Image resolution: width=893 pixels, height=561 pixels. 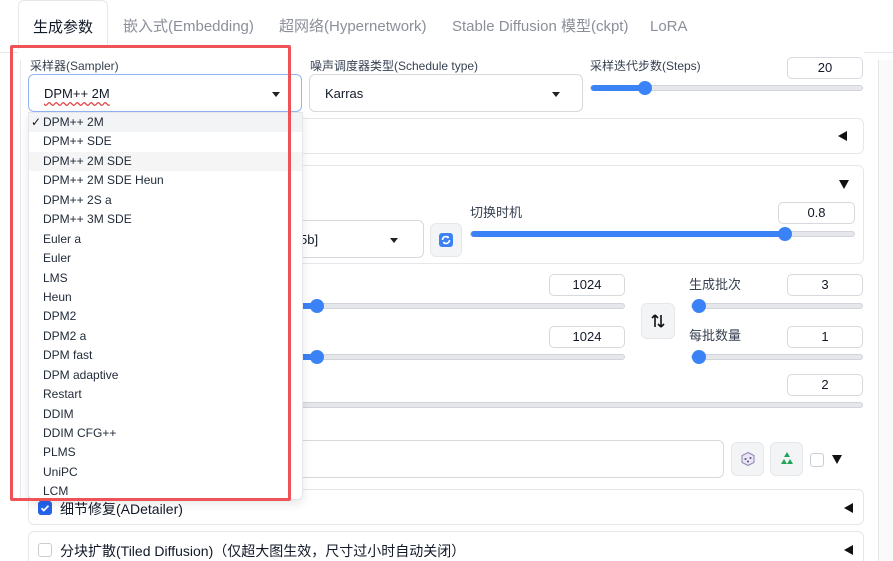 What do you see at coordinates (36, 122) in the screenshot?
I see `checkmark-icon: ✓` at bounding box center [36, 122].